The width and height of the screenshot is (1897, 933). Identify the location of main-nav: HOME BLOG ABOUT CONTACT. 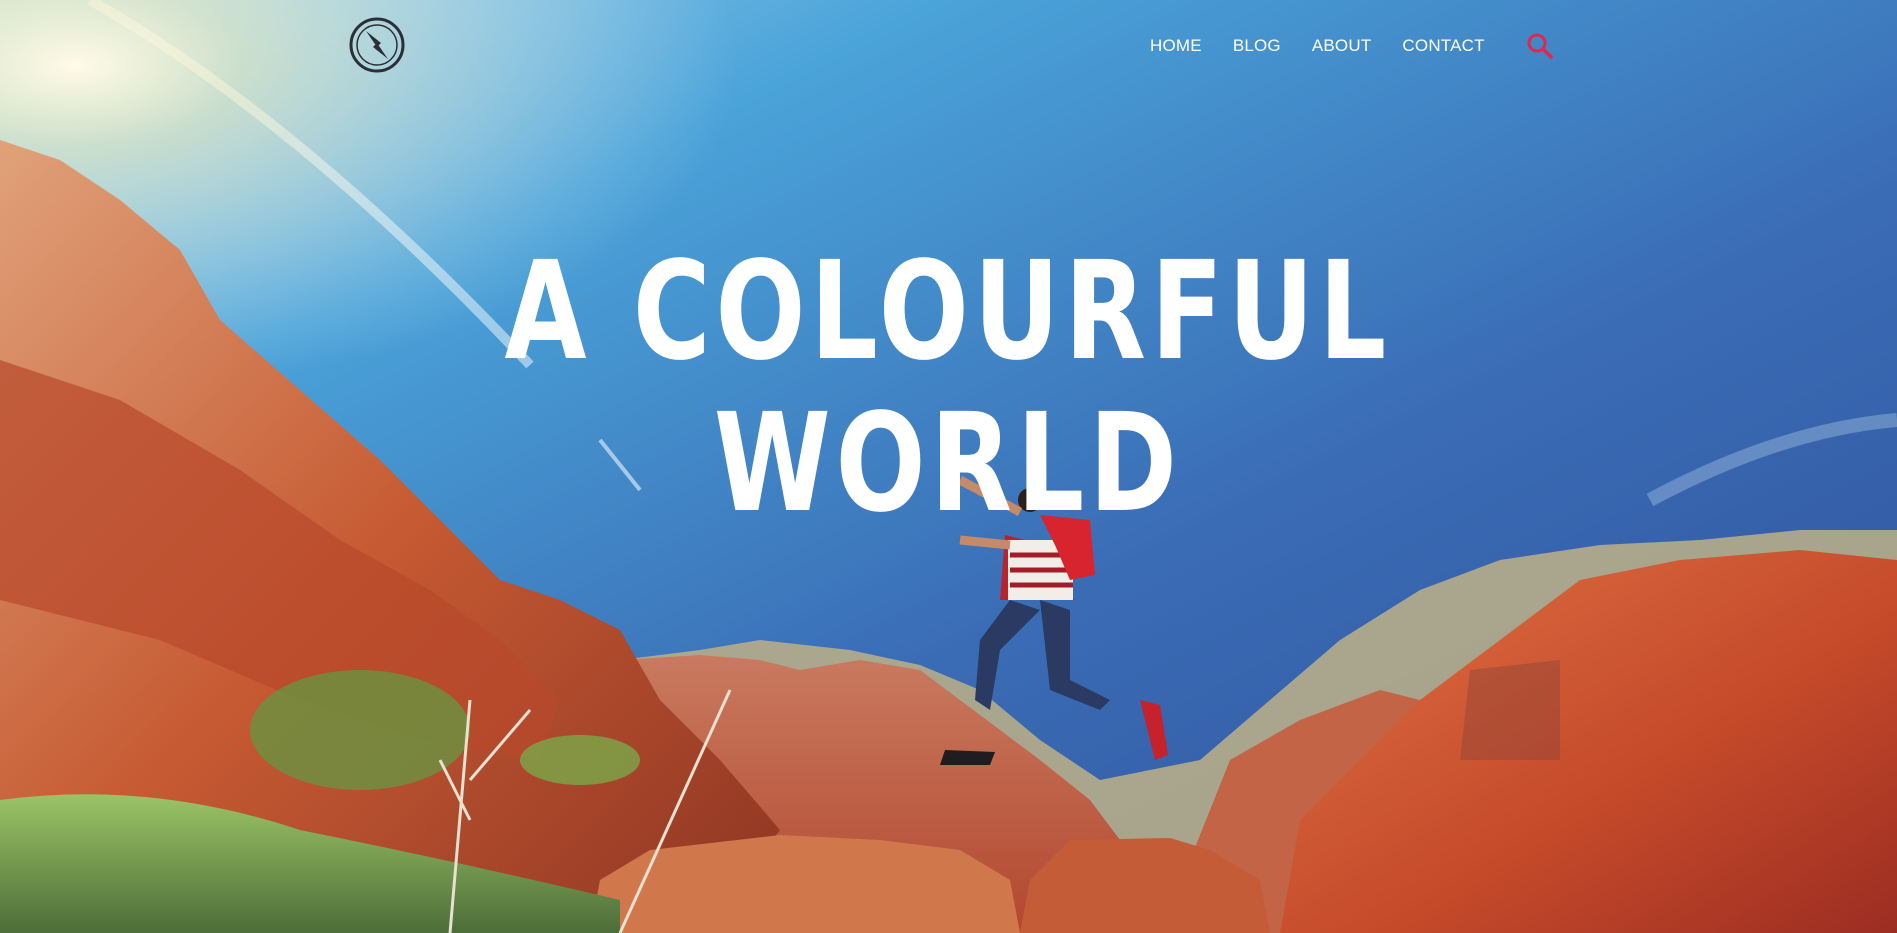
(1352, 46).